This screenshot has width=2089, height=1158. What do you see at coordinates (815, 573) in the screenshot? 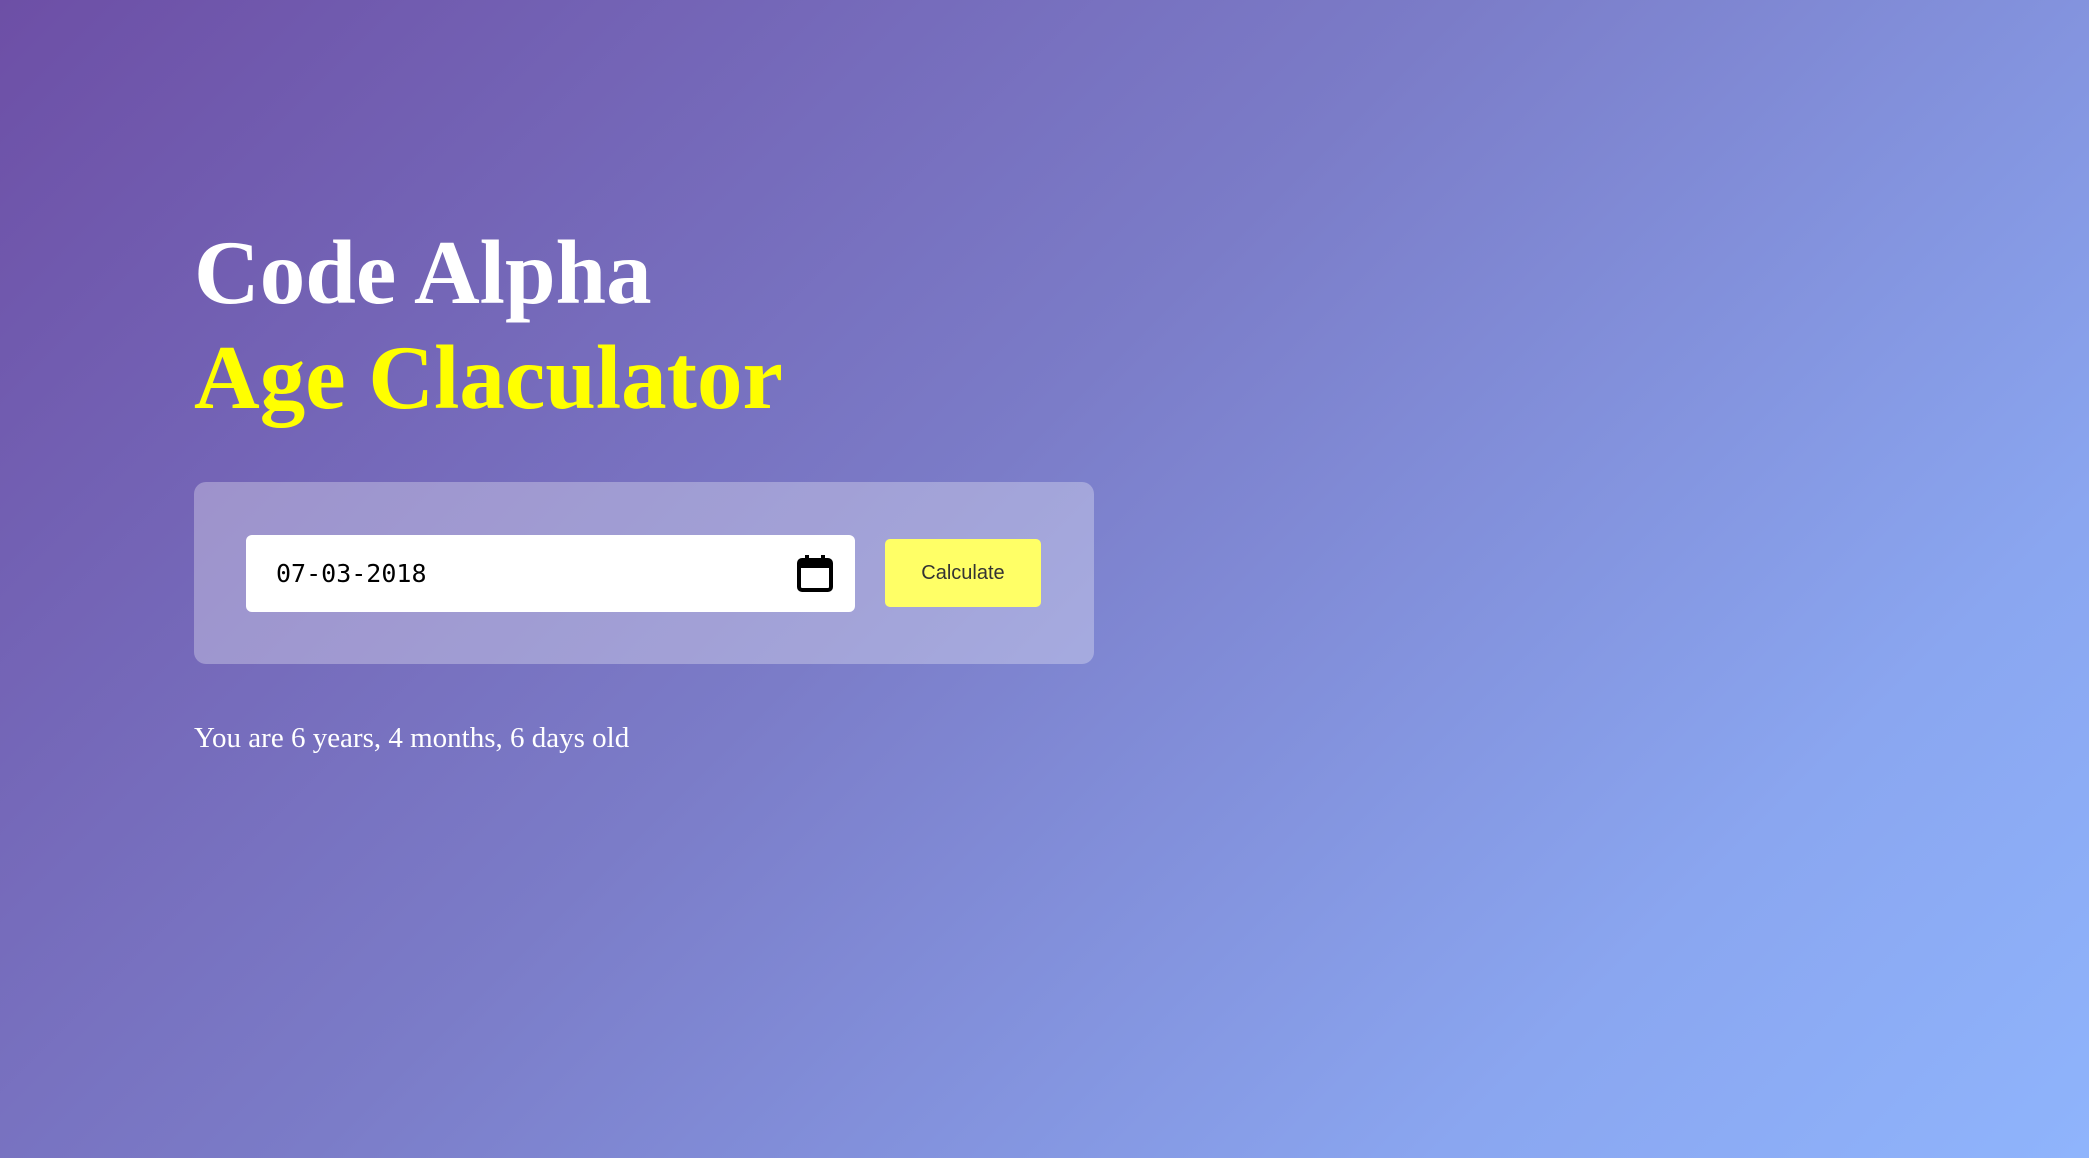
I see `calendar-icon` at bounding box center [815, 573].